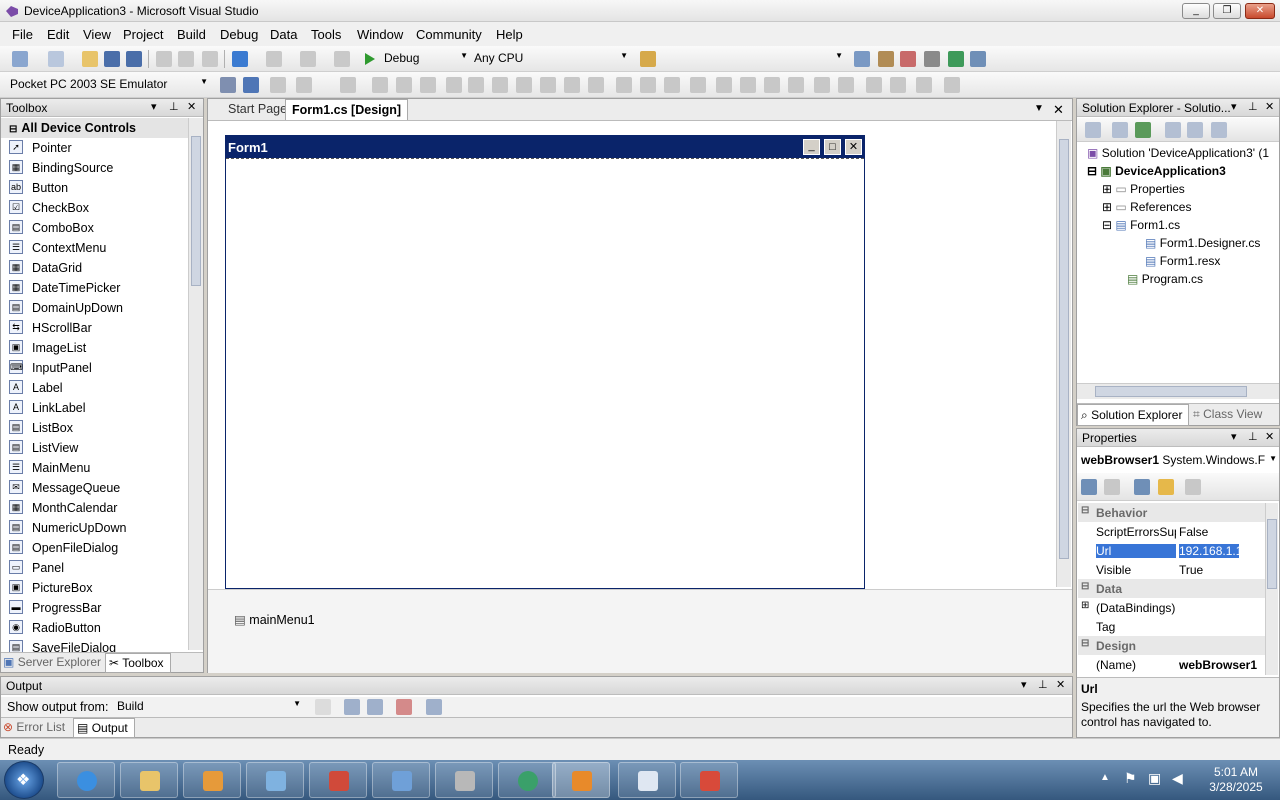  Describe the element at coordinates (56, 59) in the screenshot. I see `add-item-icon` at that location.